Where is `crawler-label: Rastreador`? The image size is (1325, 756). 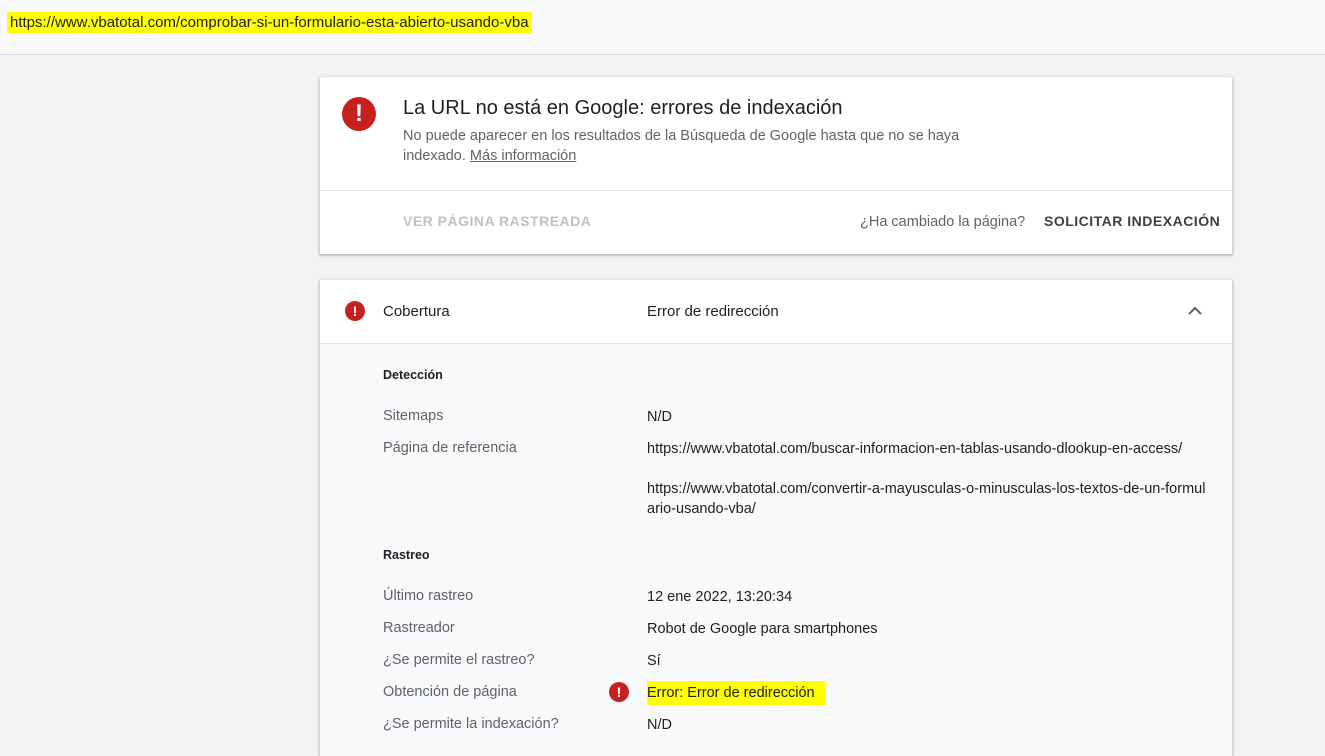
crawler-label: Rastreador is located at coordinates (419, 628).